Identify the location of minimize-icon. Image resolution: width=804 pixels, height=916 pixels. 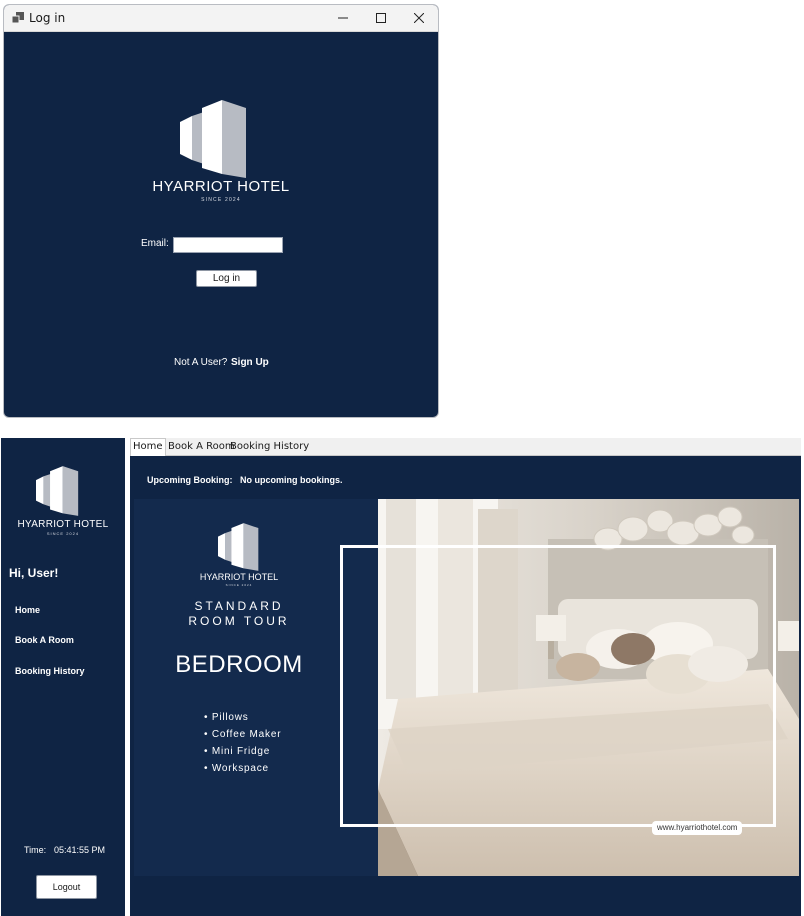
(343, 18).